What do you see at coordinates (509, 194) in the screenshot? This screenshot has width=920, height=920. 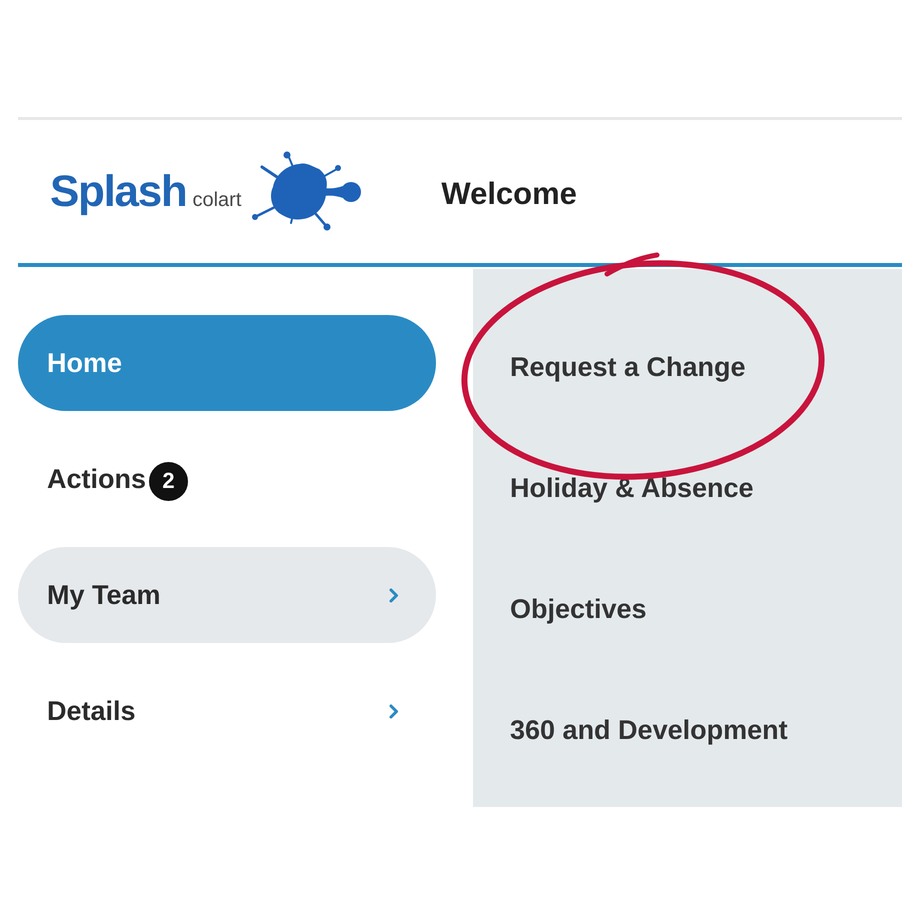 I see `page-title: Welcome` at bounding box center [509, 194].